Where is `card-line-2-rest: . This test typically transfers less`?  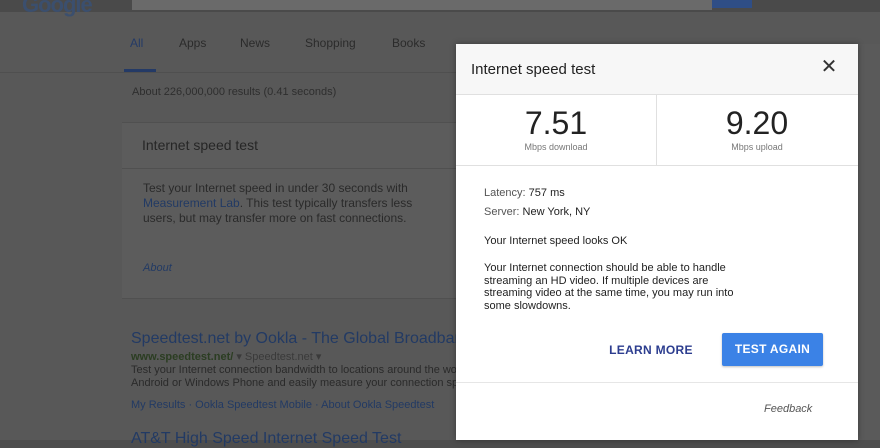 card-line-2-rest: . This test typically transfers less is located at coordinates (326, 203).